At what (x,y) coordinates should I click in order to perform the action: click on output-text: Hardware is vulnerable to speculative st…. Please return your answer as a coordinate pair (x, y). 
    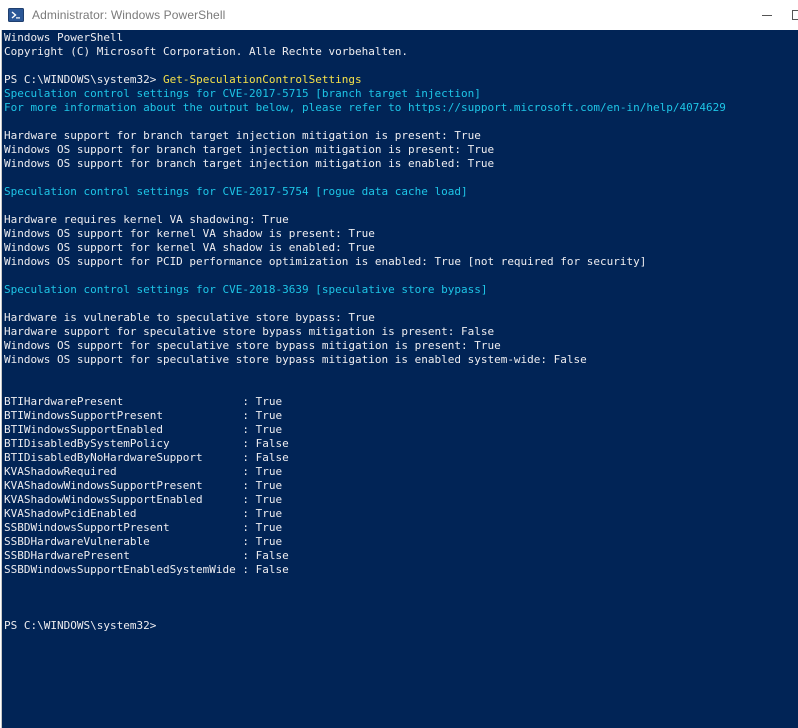
    Looking at the image, I should click on (189, 317).